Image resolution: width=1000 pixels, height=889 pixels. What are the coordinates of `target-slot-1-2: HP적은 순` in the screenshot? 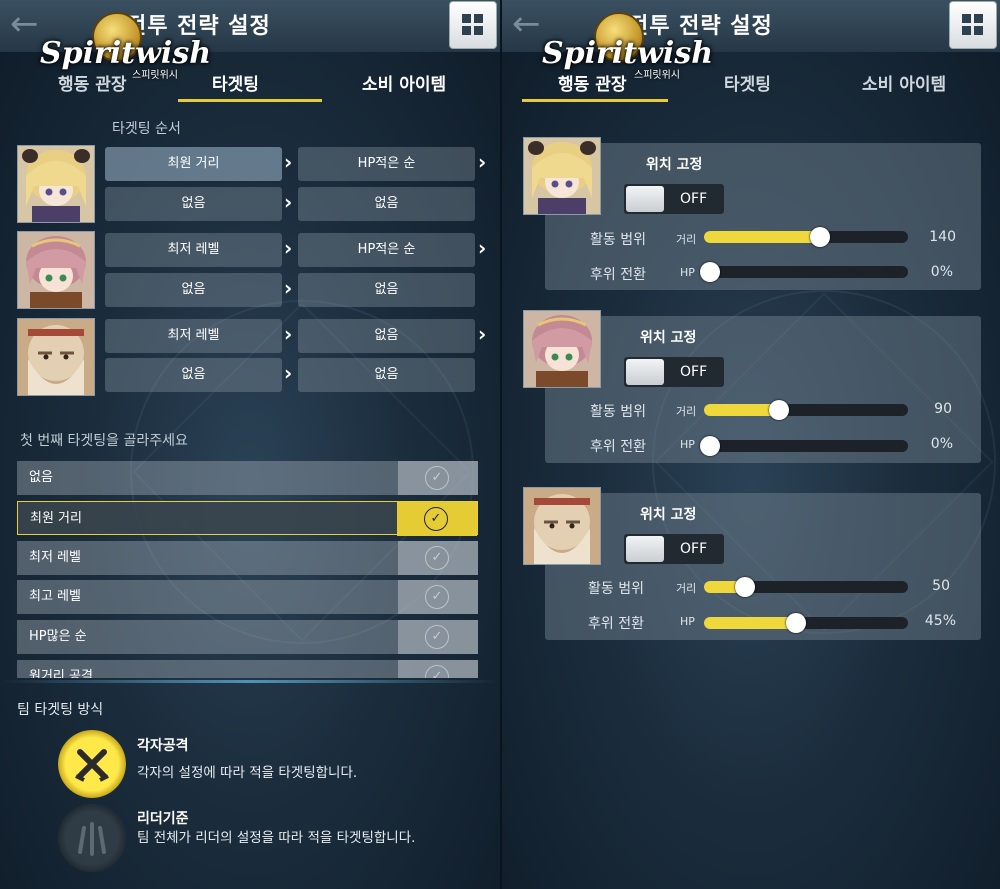 It's located at (386, 164).